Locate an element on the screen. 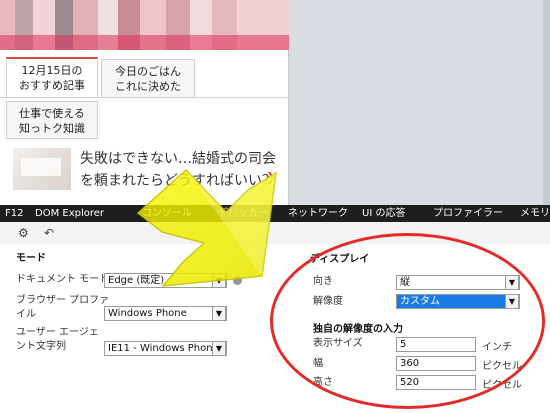 The width and height of the screenshot is (550, 413). orientation-label: 向き is located at coordinates (323, 281).